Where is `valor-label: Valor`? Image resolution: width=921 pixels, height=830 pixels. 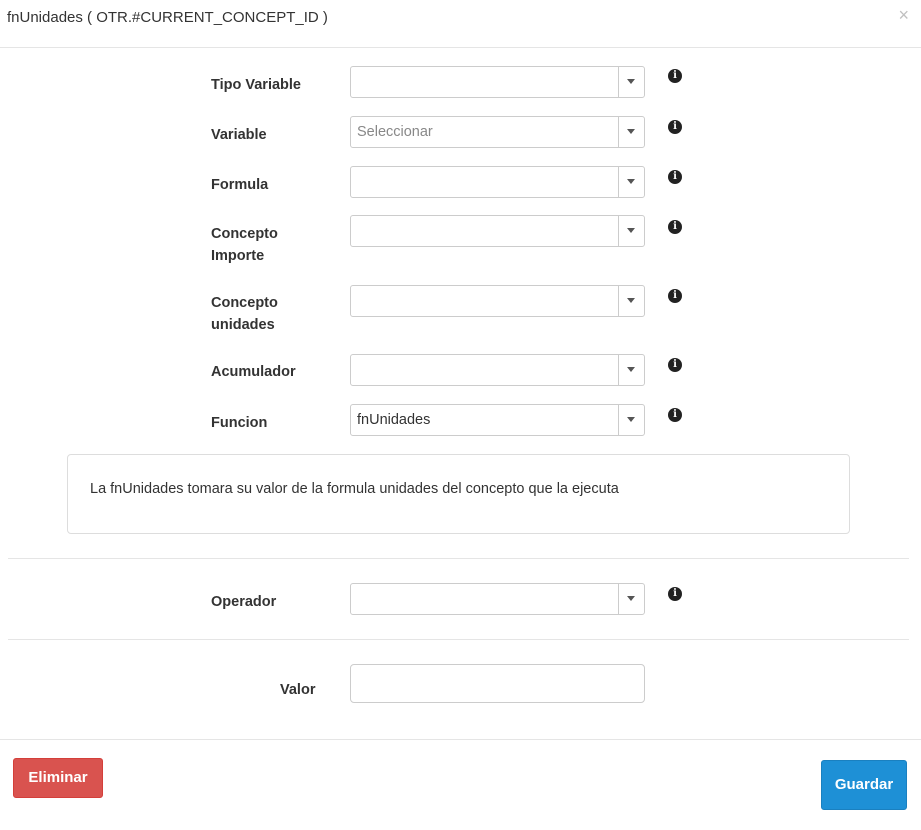
valor-label: Valor is located at coordinates (298, 690).